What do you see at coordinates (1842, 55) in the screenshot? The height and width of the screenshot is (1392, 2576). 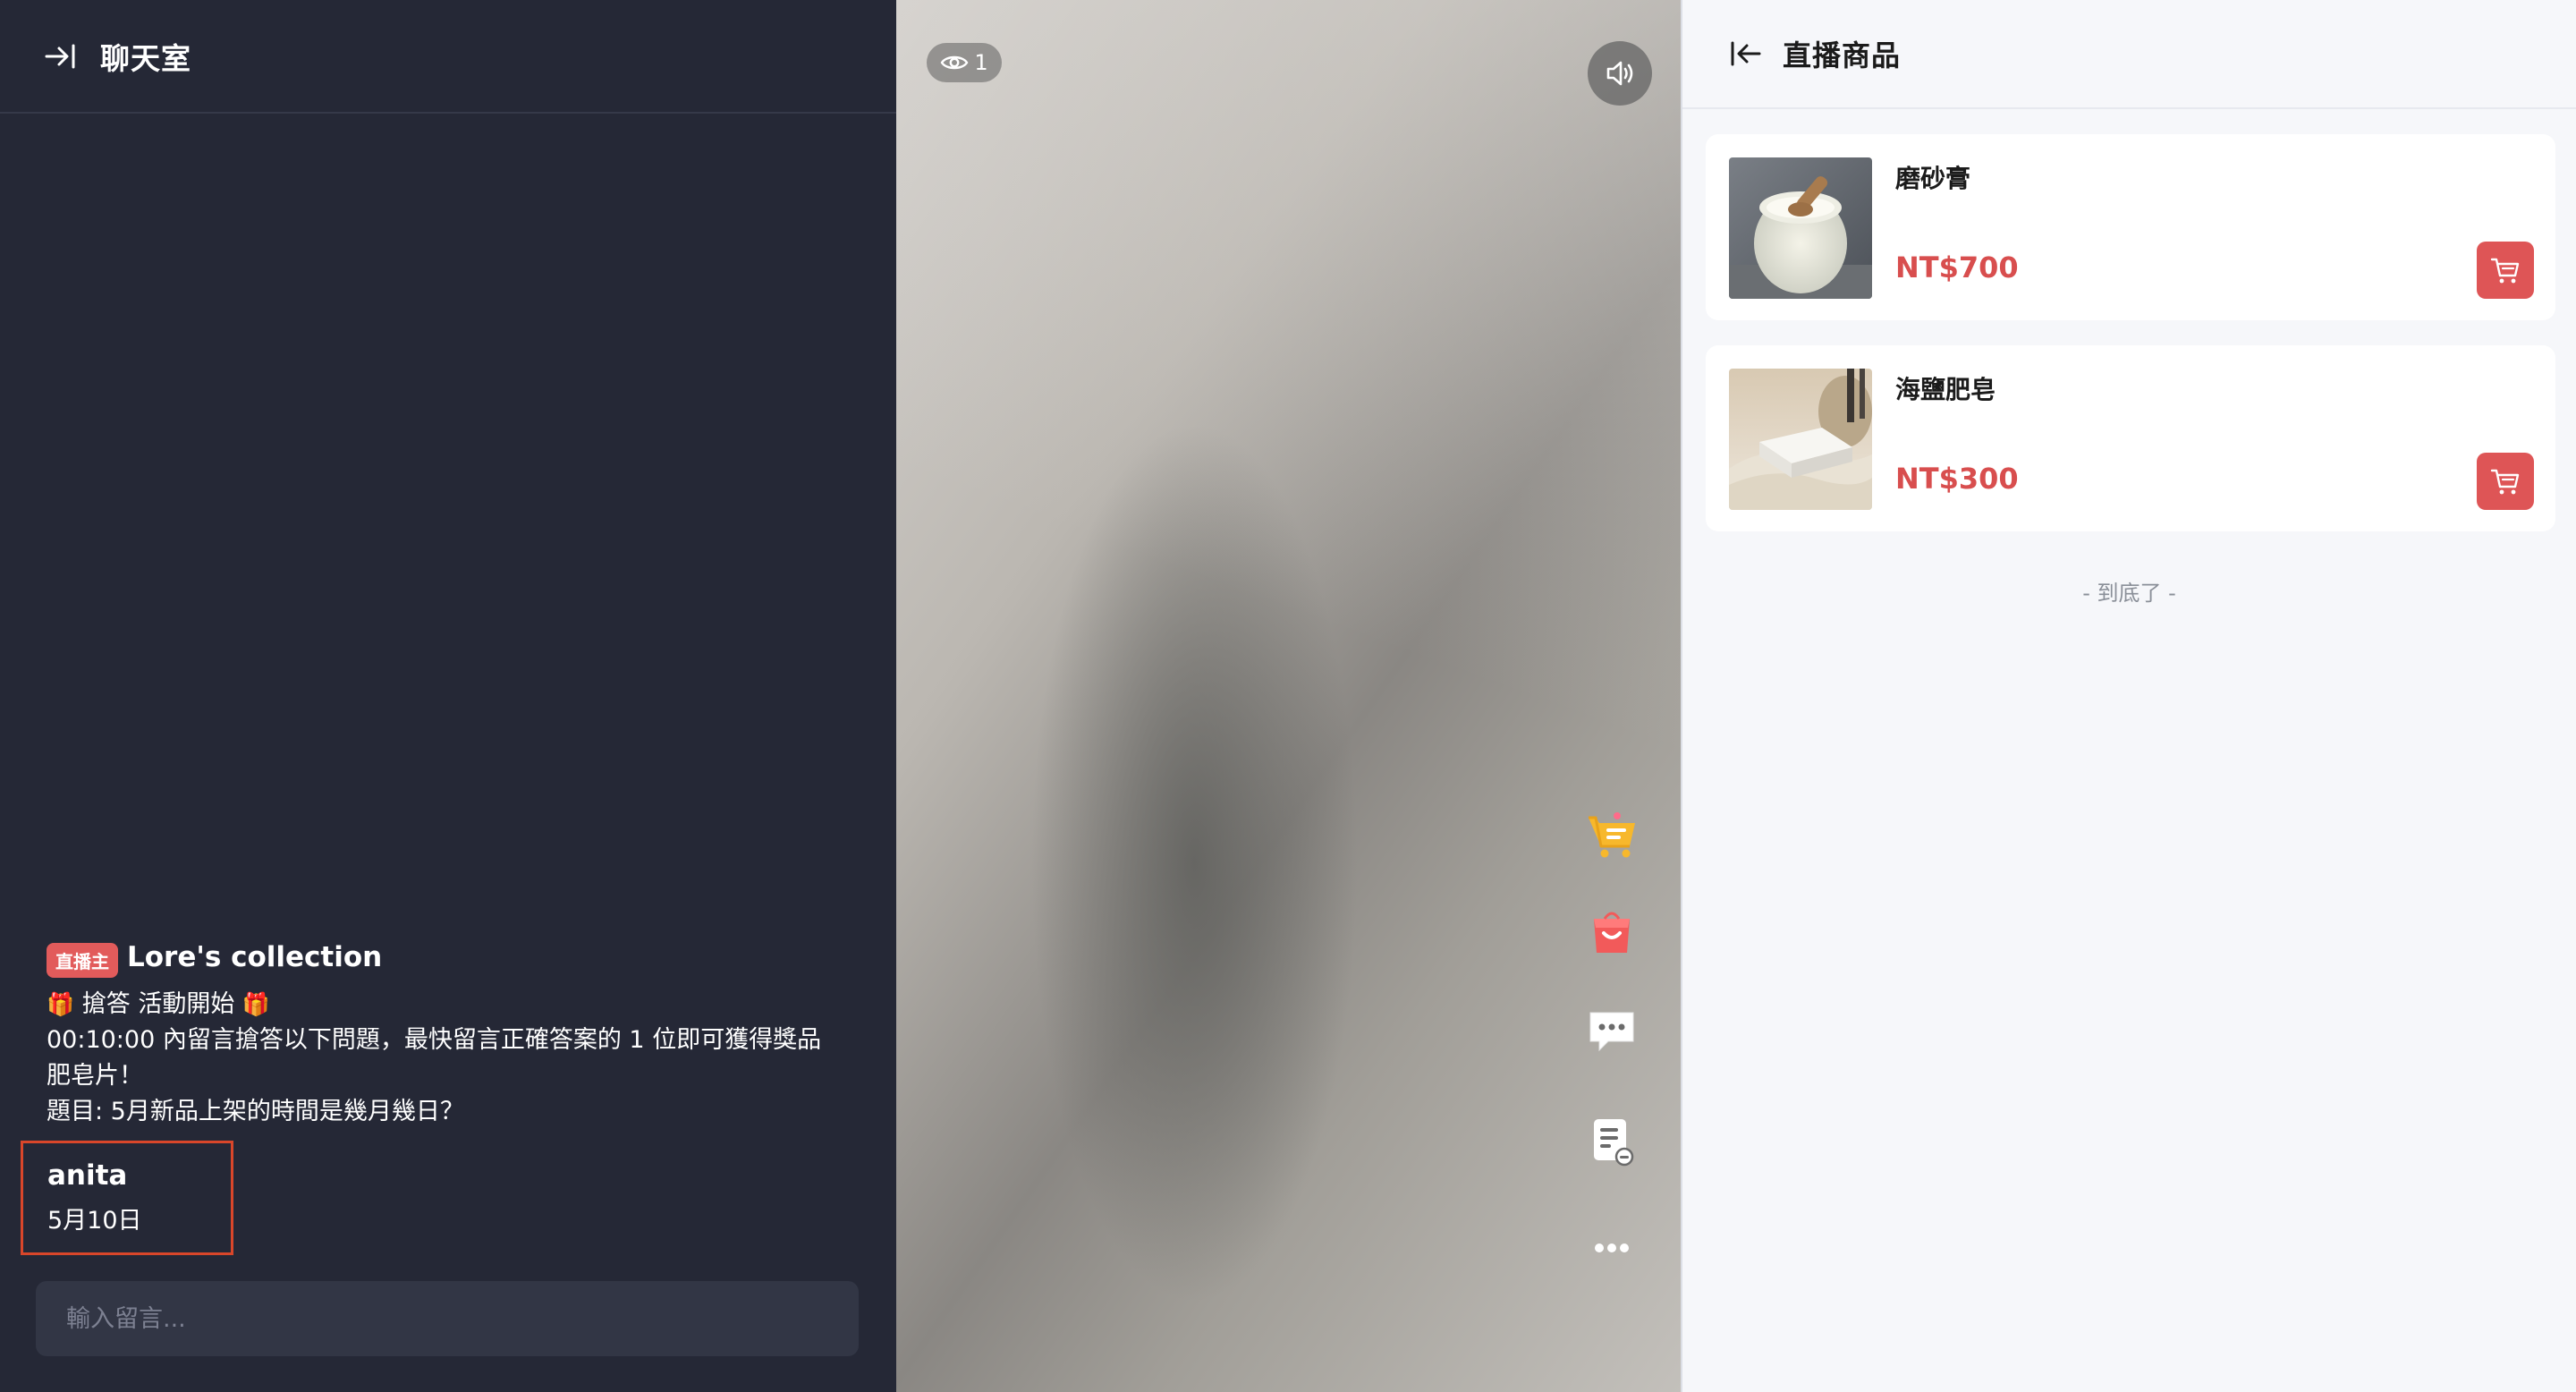 I see `products-title: 直播商品` at bounding box center [1842, 55].